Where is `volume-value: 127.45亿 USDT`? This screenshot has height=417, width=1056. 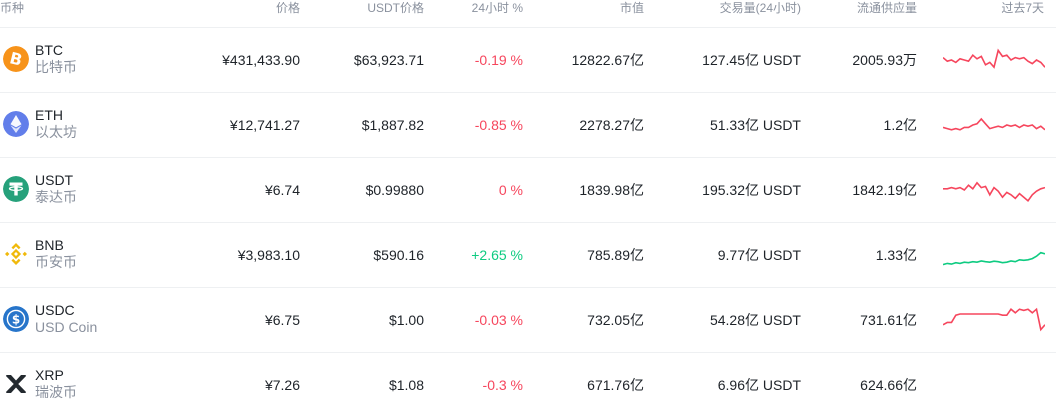 volume-value: 127.45亿 USDT is located at coordinates (751, 60).